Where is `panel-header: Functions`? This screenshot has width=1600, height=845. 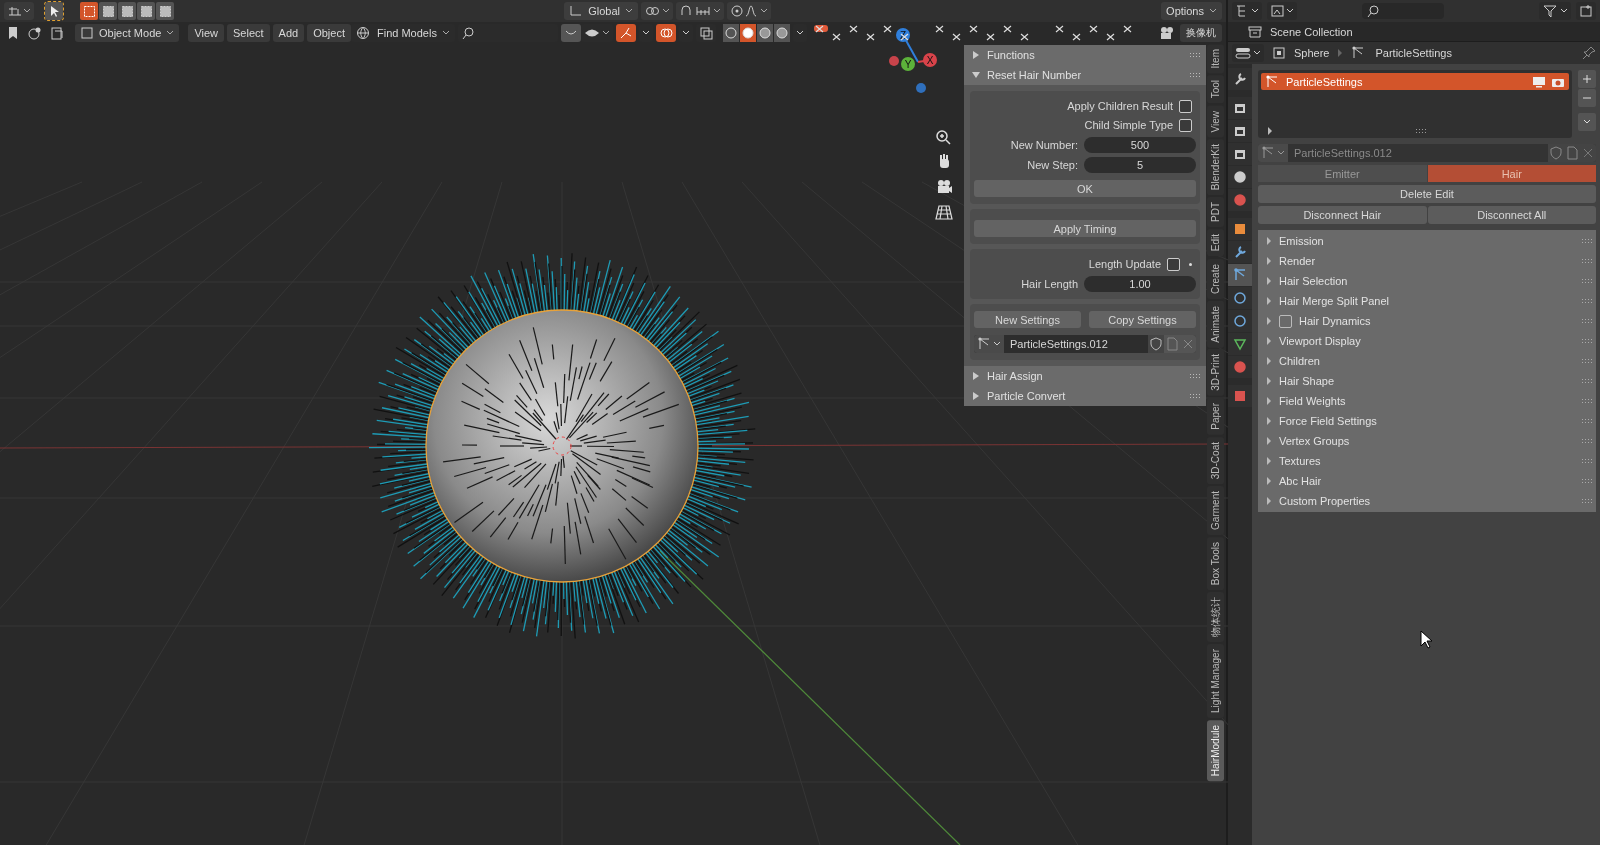 panel-header: Functions is located at coordinates (1085, 55).